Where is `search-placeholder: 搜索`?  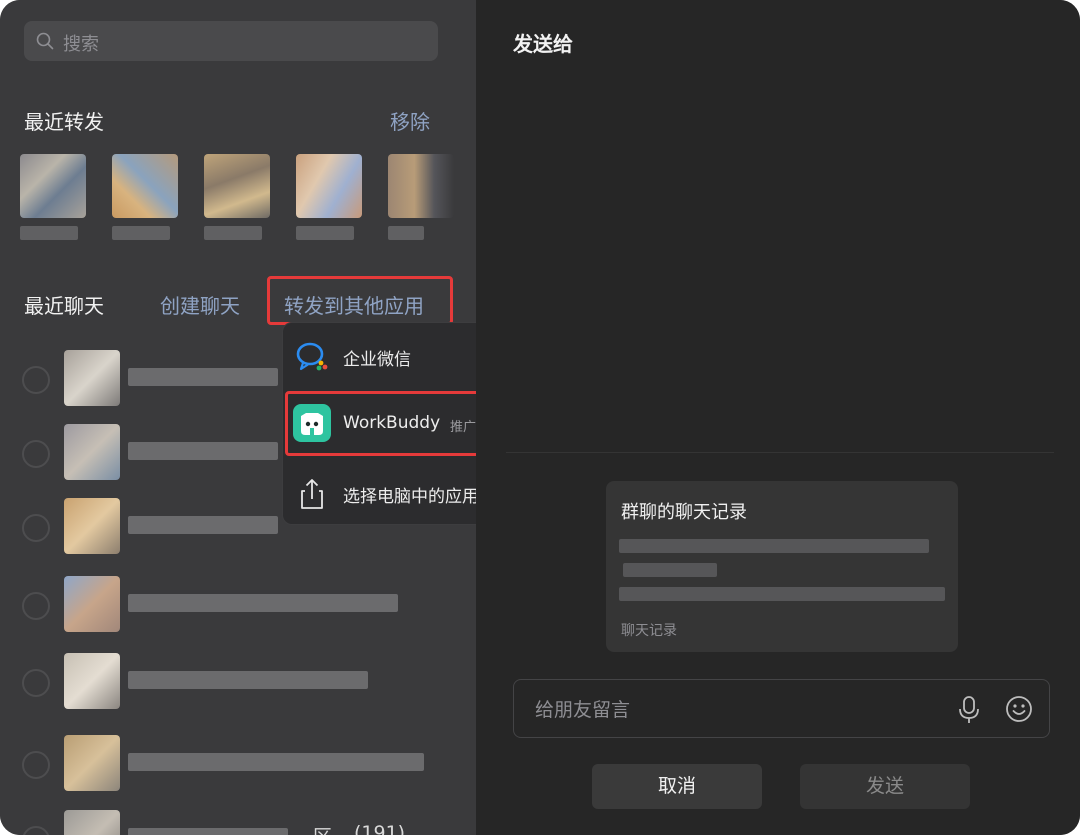
search-placeholder: 搜索 is located at coordinates (81, 44).